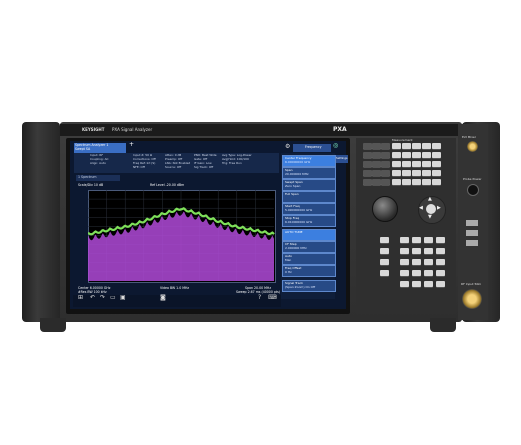 This screenshot has height=445, width=521. What do you see at coordinates (309, 235) in the screenshot?
I see `softkey-6: AUTO TUNE` at bounding box center [309, 235].